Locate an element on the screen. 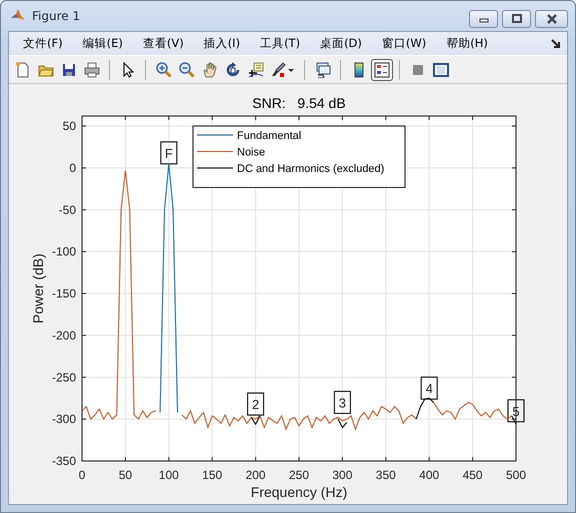  x-axis-label: Frequency (Hz) is located at coordinates (299, 492).